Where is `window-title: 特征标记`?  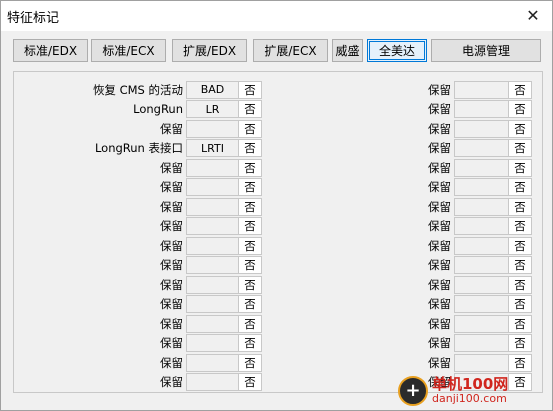
window-title: 特征标记 is located at coordinates (33, 18).